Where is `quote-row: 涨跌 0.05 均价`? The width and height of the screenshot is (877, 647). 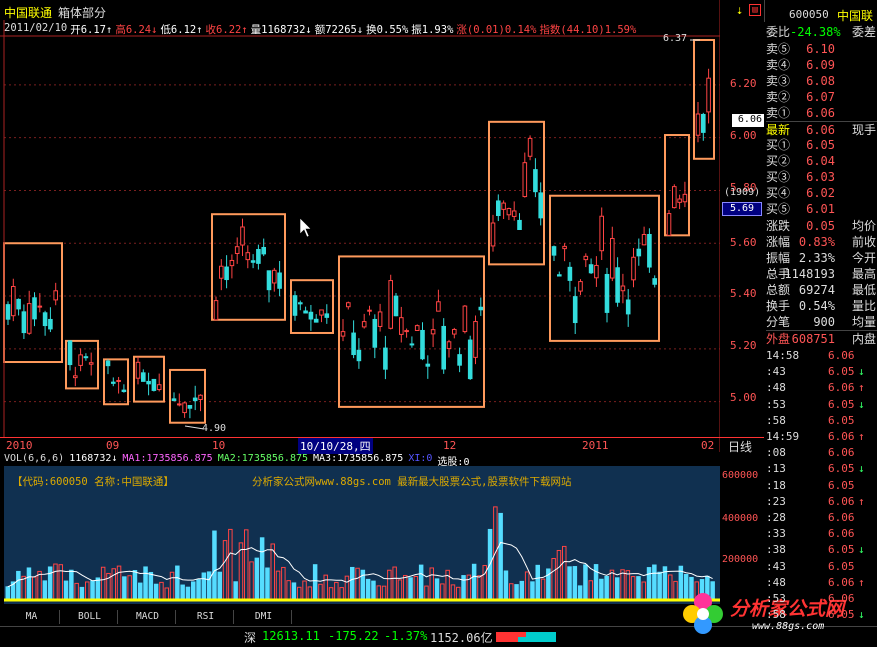
quote-row: 涨跌 0.05 均价 is located at coordinates (821, 226).